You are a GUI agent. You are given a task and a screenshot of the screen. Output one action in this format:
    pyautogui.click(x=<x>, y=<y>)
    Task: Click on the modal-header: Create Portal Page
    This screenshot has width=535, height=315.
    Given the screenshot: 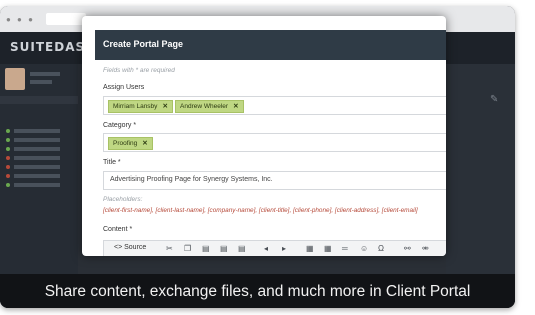 What is the action you would take?
    pyautogui.click(x=270, y=45)
    